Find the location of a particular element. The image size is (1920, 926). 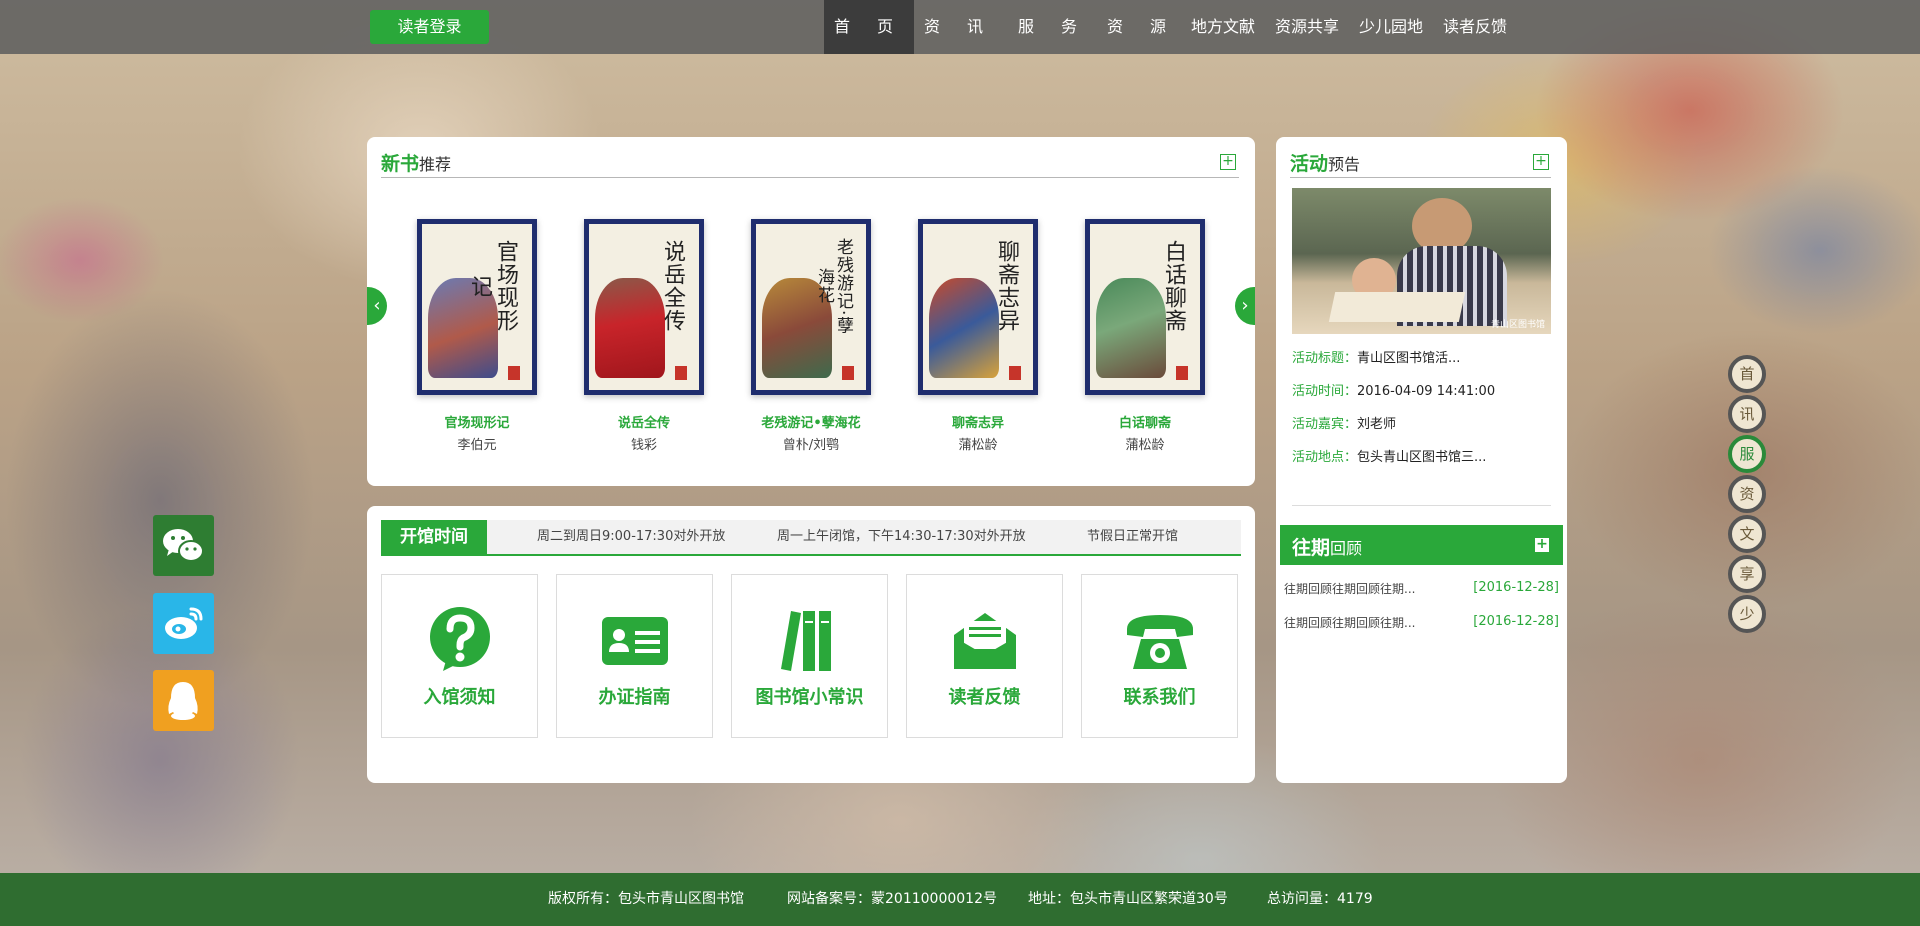

activity-title: 活动预告 is located at coordinates (1325, 164).